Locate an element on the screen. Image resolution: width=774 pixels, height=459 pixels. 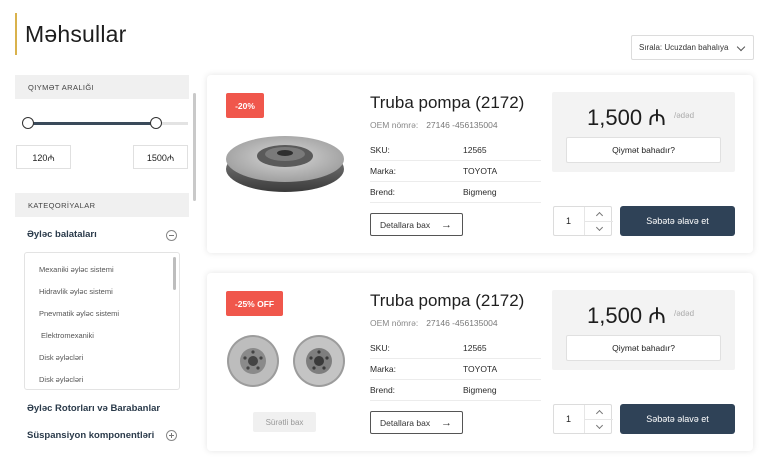
discount-badge: -20% is located at coordinates (245, 105).